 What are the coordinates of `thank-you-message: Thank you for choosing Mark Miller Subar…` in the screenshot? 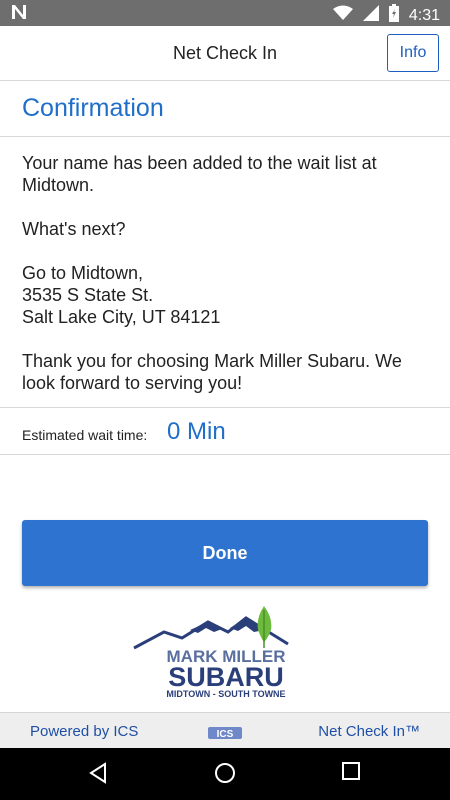 It's located at (212, 372).